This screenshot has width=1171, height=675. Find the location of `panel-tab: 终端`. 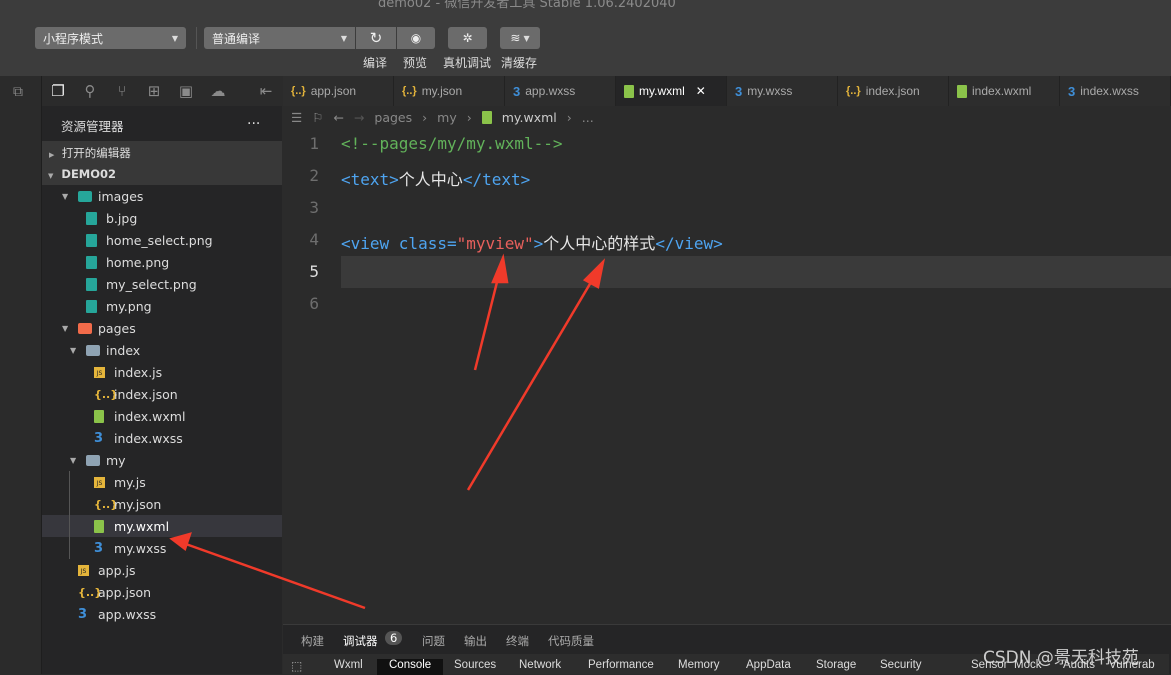

panel-tab: 终端 is located at coordinates (517, 641).